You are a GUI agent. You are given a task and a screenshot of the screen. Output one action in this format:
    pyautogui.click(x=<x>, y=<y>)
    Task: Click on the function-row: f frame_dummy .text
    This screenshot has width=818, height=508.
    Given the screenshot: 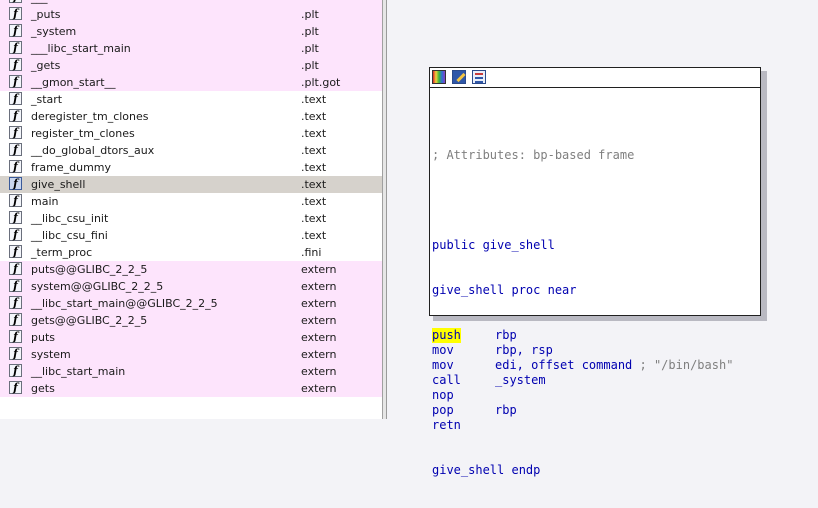 What is the action you would take?
    pyautogui.click(x=191, y=167)
    